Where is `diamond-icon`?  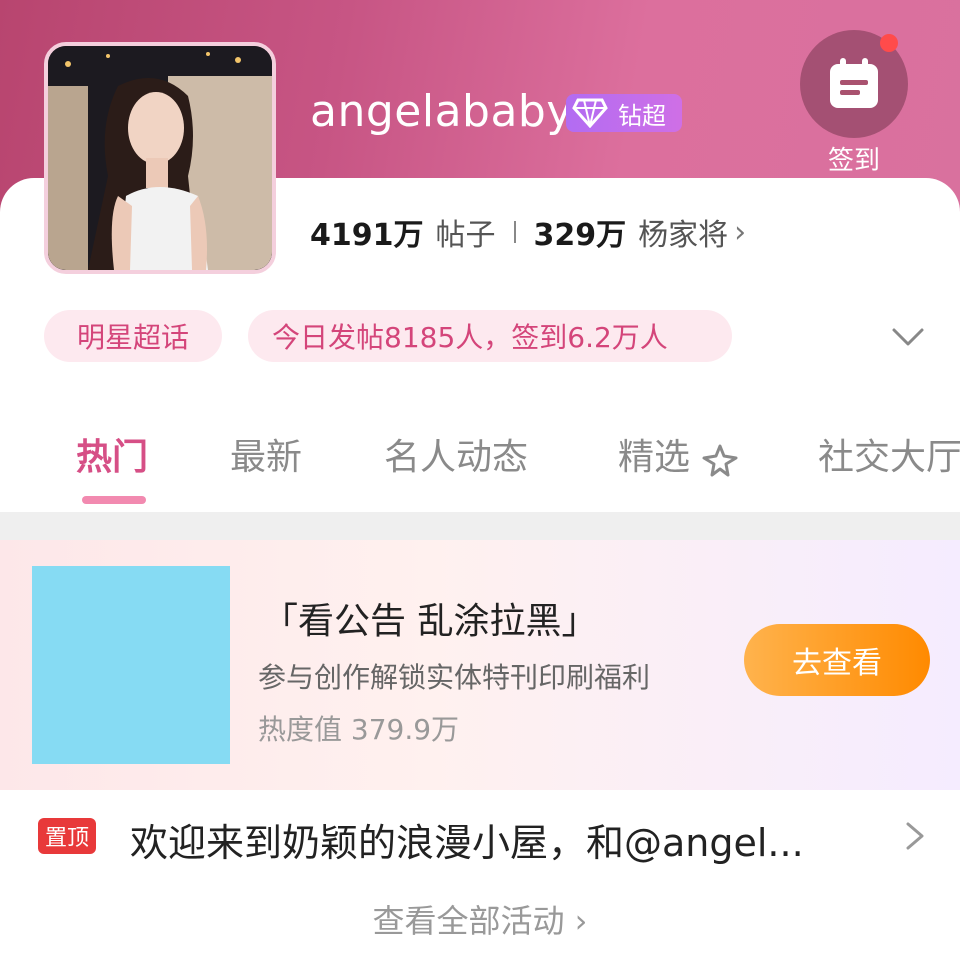 diamond-icon is located at coordinates (590, 113).